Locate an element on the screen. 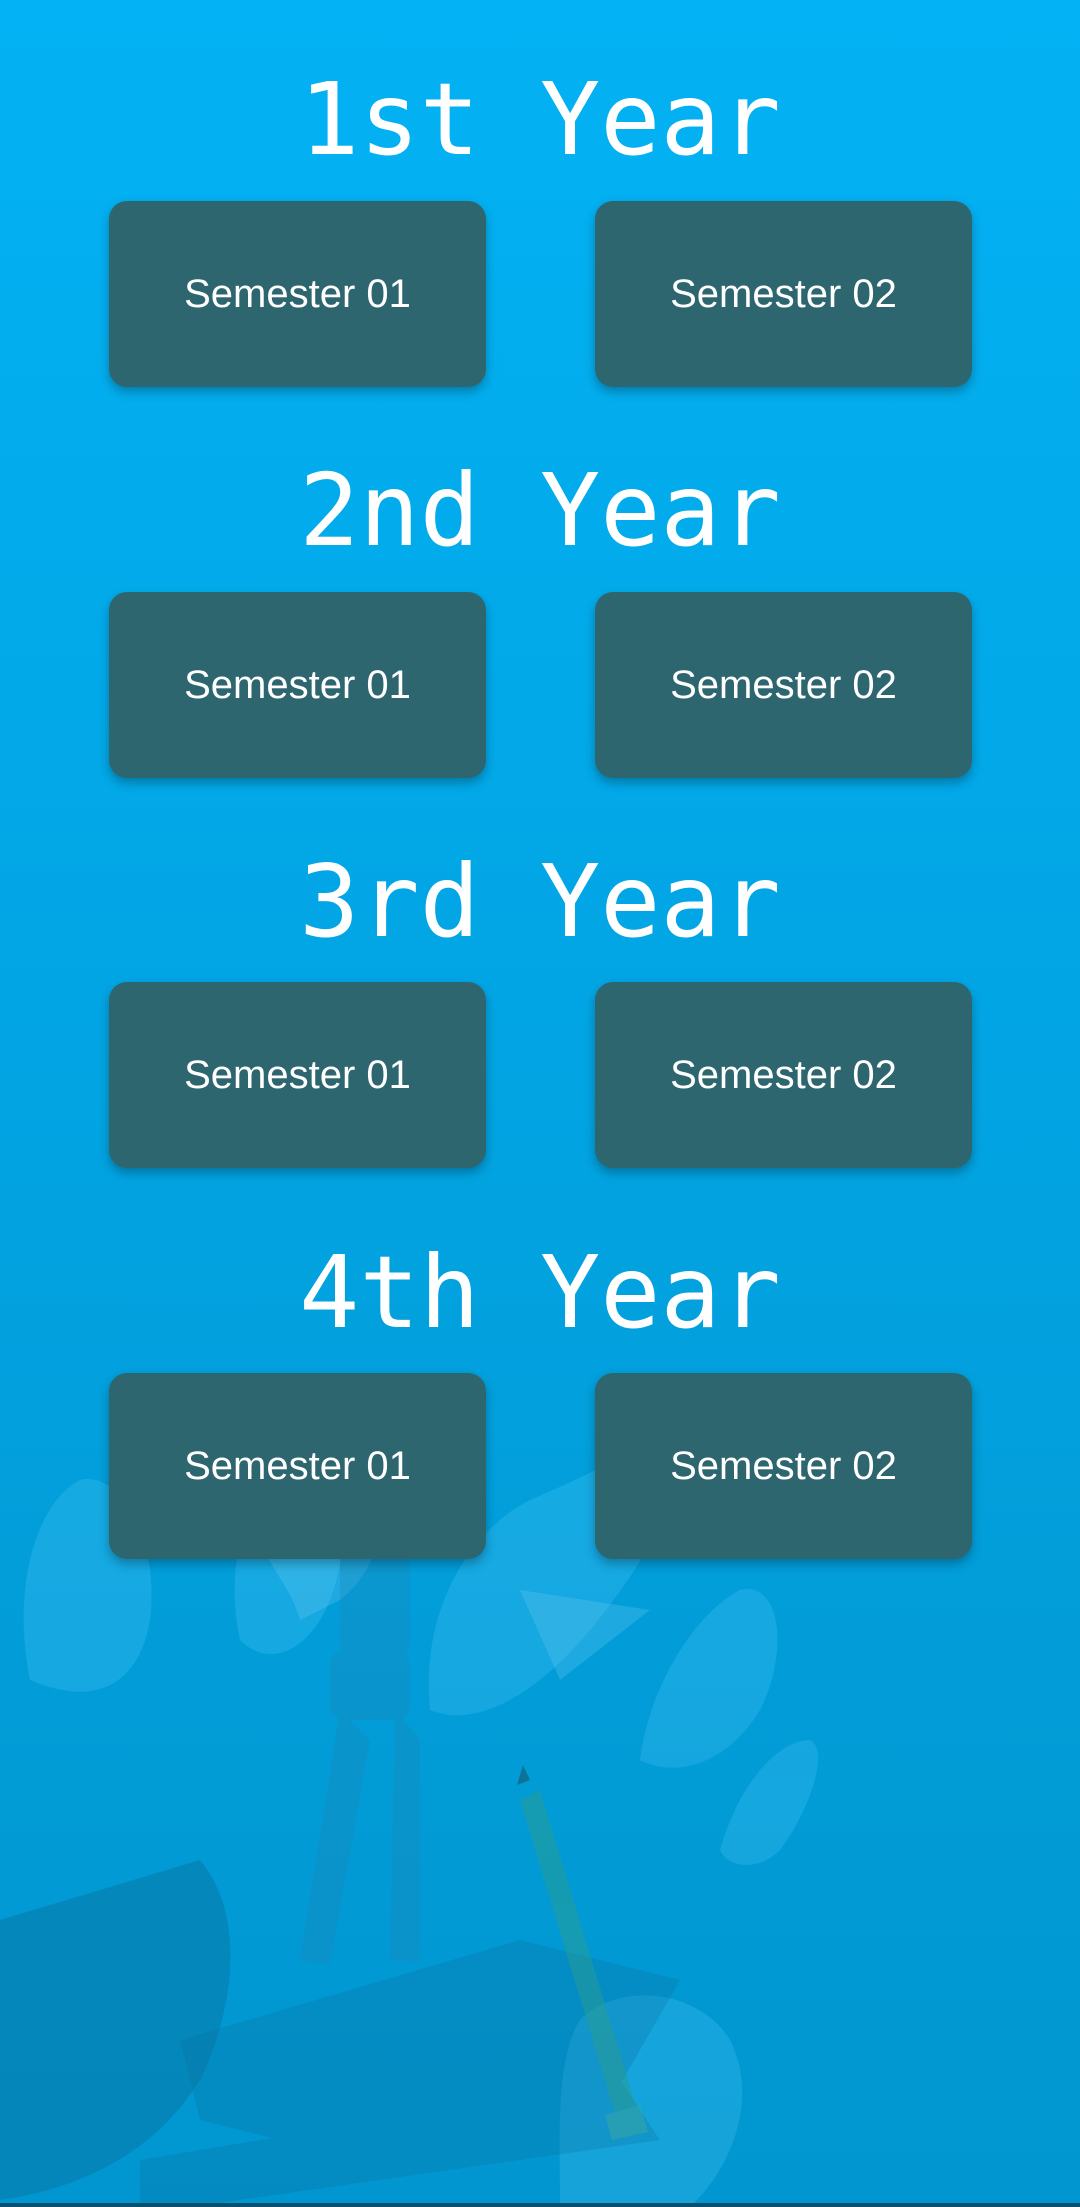 This screenshot has height=2207, width=1080. year-2-semester-01-button: Semester 01 is located at coordinates (297, 685).